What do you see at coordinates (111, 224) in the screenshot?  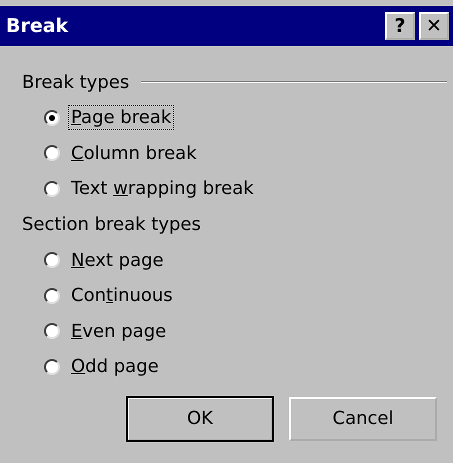 I see `group-heading: Section break types` at bounding box center [111, 224].